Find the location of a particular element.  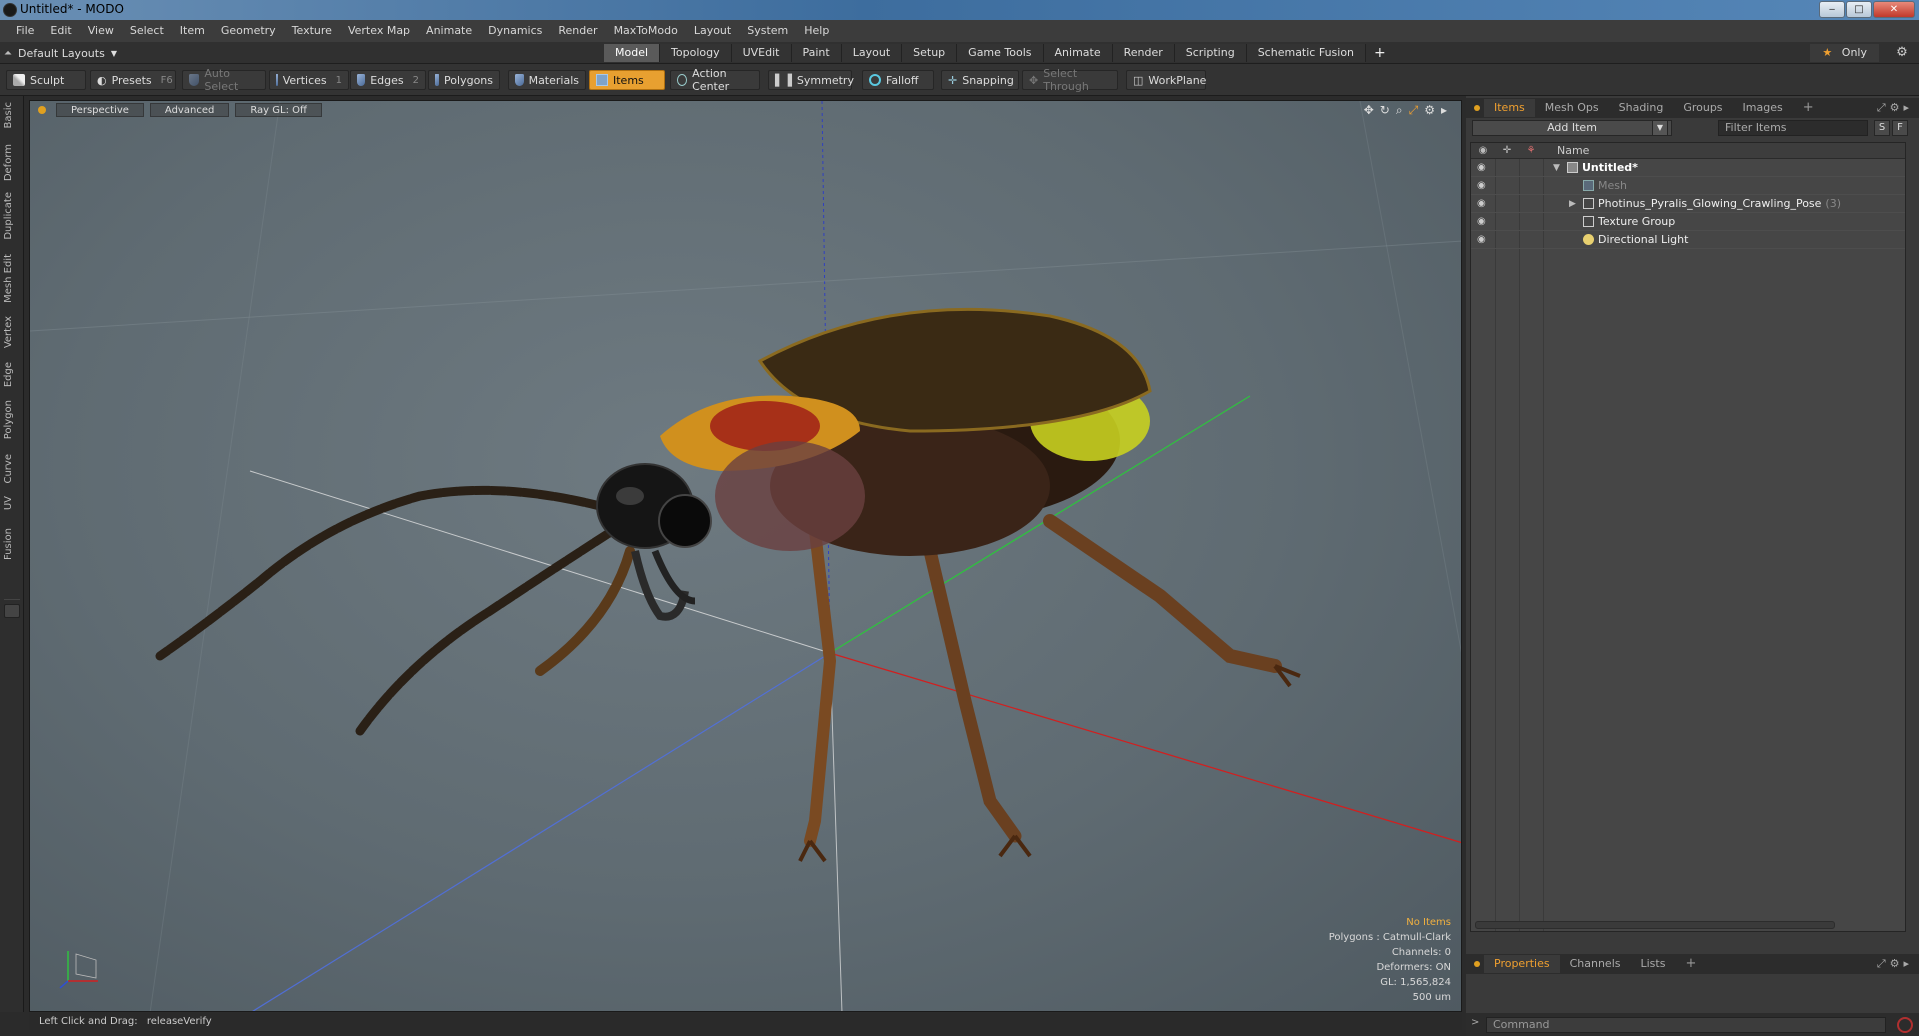

add-item-button: Add Item is located at coordinates (1572, 128).